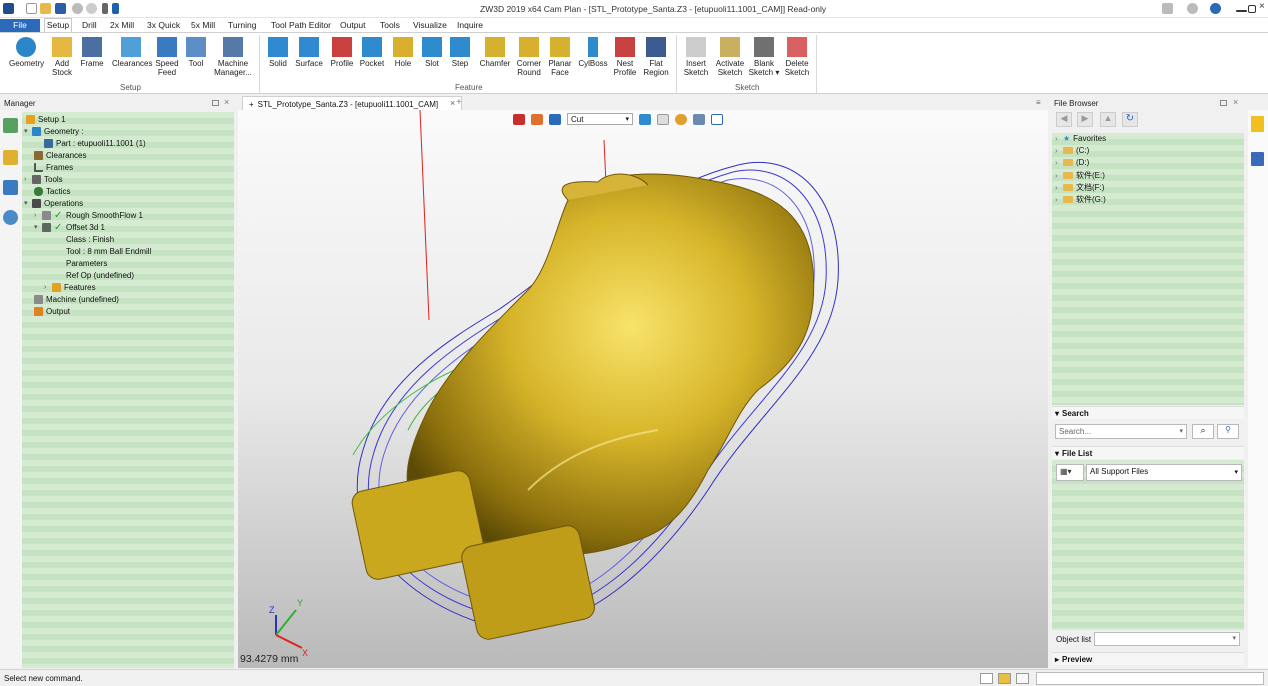 The width and height of the screenshot is (1268, 686). Describe the element at coordinates (1080, 175) in the screenshot. I see `drive-e-item: › 软件(E:)` at that location.